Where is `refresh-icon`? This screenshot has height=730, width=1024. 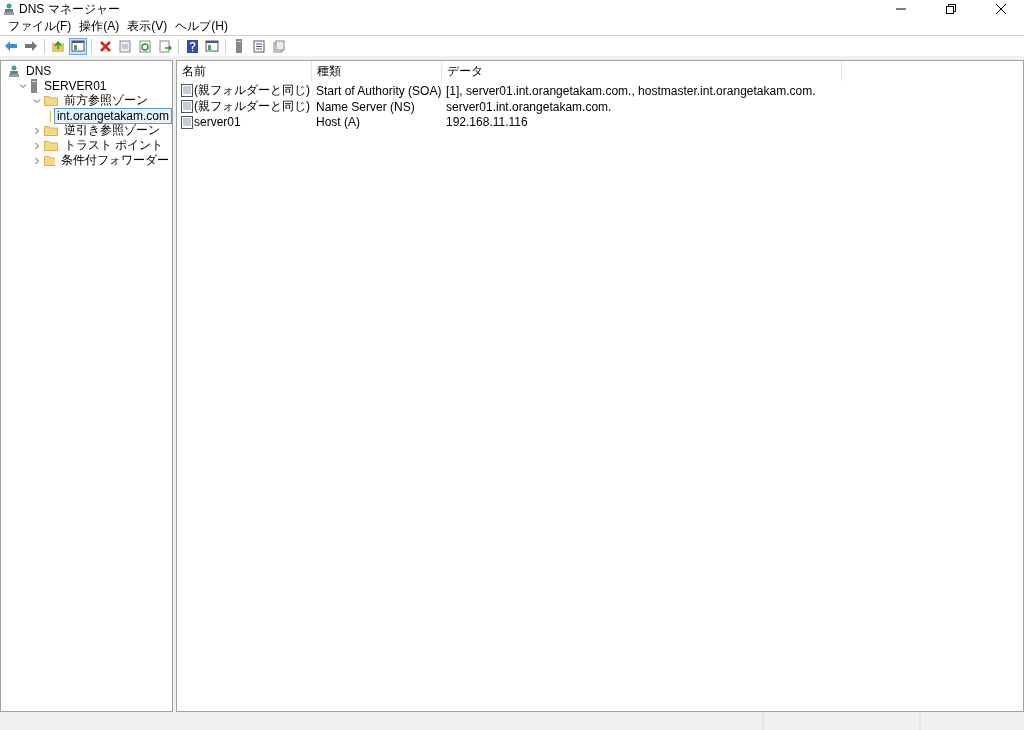
refresh-icon is located at coordinates (145, 46).